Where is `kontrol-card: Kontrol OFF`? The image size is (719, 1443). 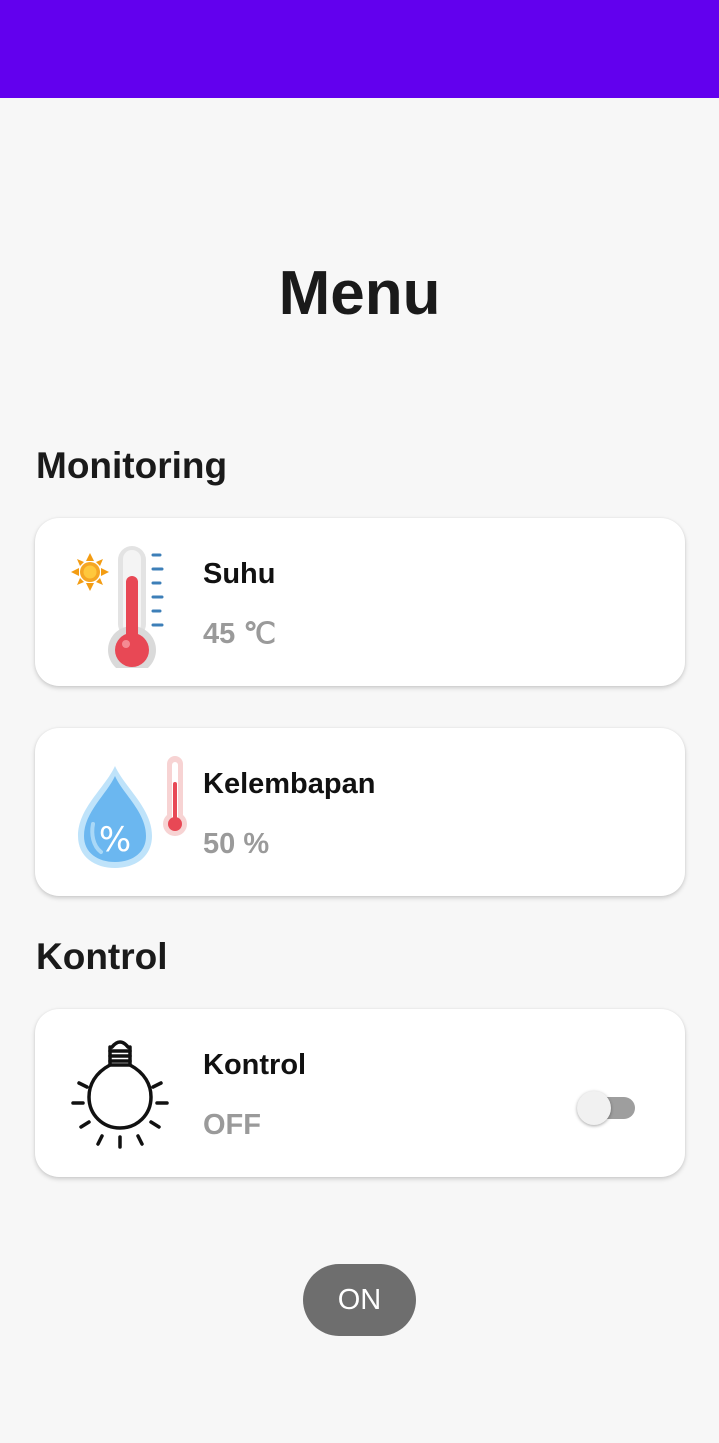
kontrol-card: Kontrol OFF is located at coordinates (360, 1093).